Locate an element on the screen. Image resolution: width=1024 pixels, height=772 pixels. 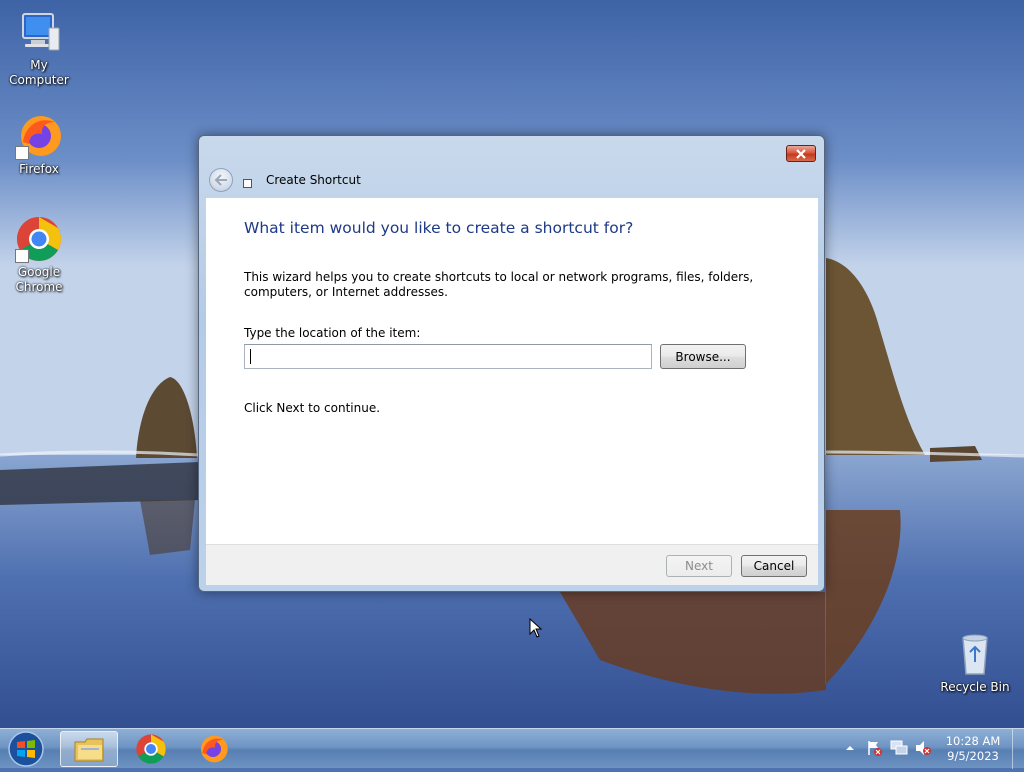
back-button is located at coordinates (221, 180).